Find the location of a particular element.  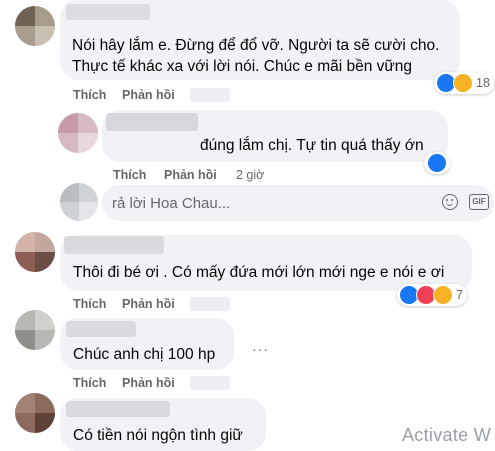

like-reaction-icon is located at coordinates (437, 163).